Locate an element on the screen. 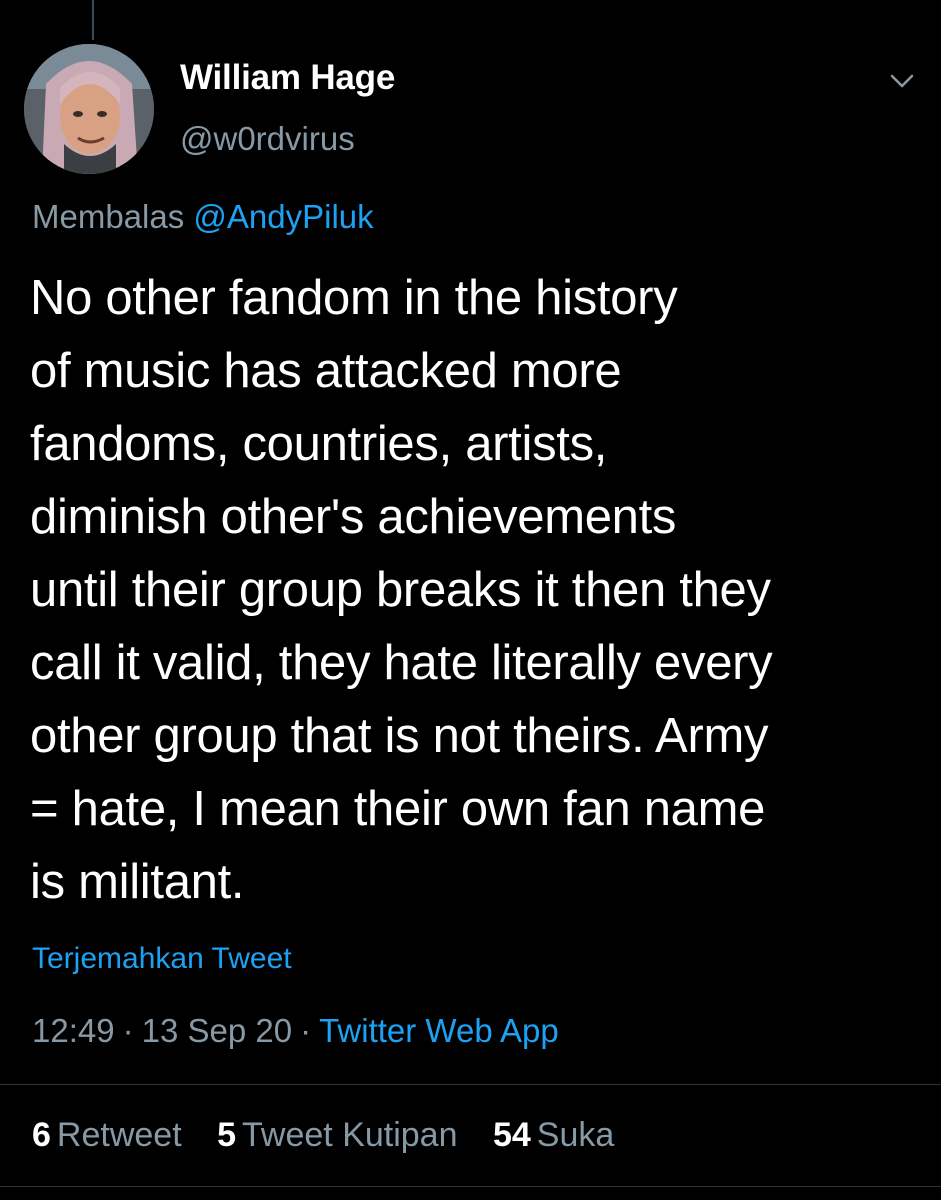 Image resolution: width=941 pixels, height=1200 pixels. avatar is located at coordinates (89, 109).